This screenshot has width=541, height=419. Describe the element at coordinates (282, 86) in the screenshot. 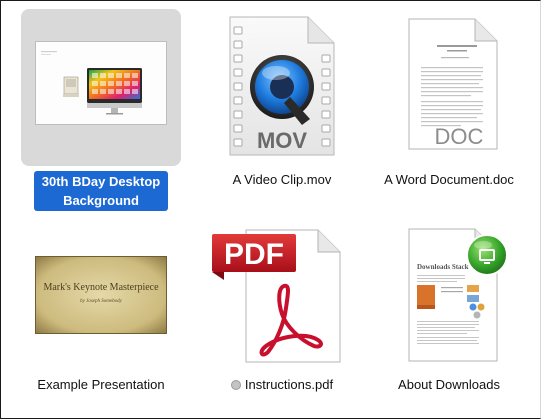

I see `quicktime-movie-icon: MOV` at that location.